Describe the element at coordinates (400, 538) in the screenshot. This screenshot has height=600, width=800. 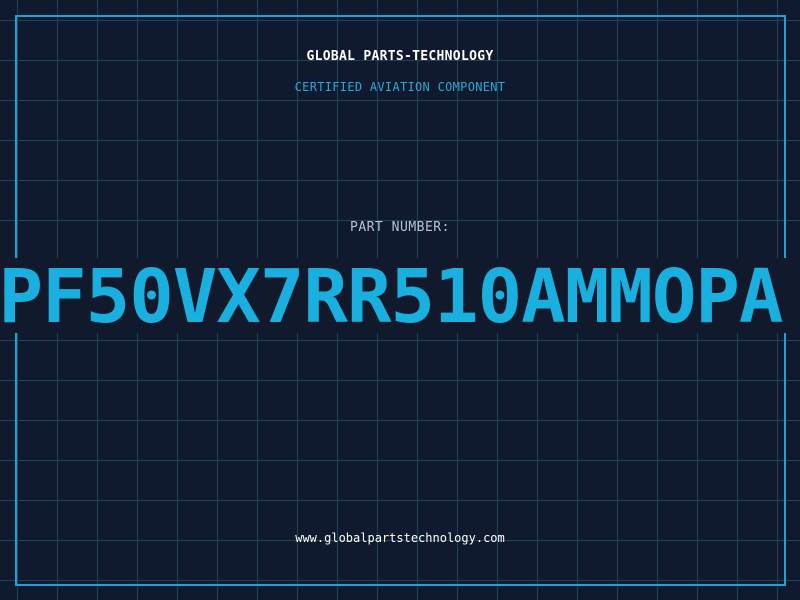
I see `website-url: www.globalpartstechnology.com` at that location.